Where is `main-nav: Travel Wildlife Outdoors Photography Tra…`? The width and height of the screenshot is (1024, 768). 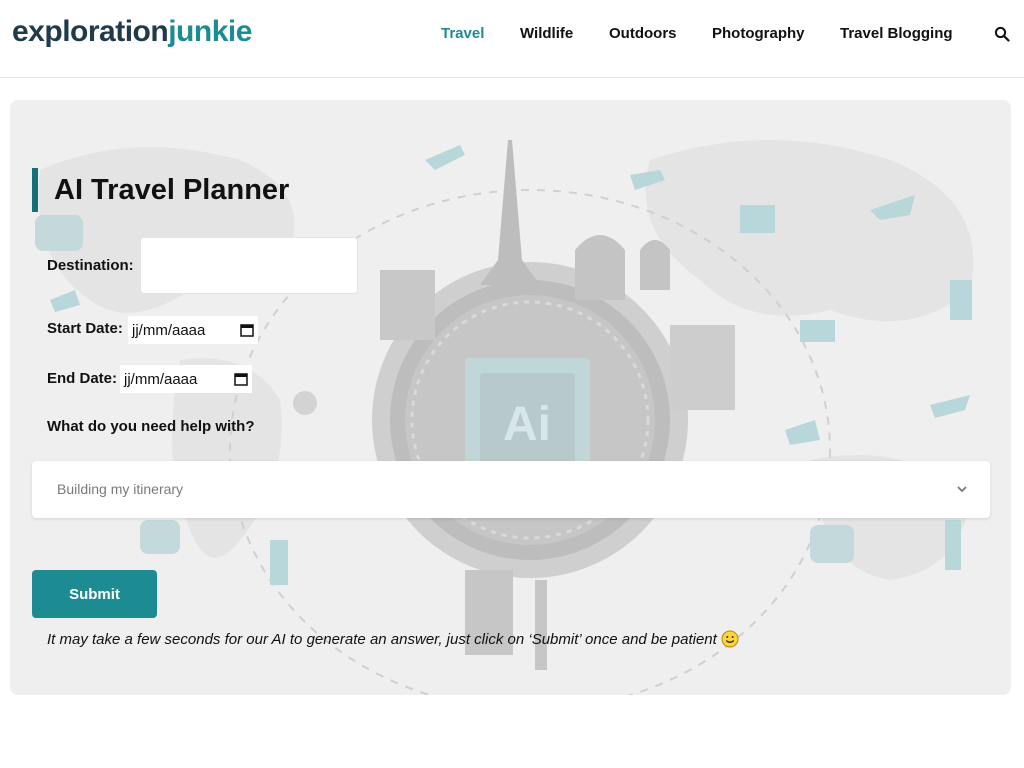 main-nav: Travel Wildlife Outdoors Photography Tra… is located at coordinates (512, 35).